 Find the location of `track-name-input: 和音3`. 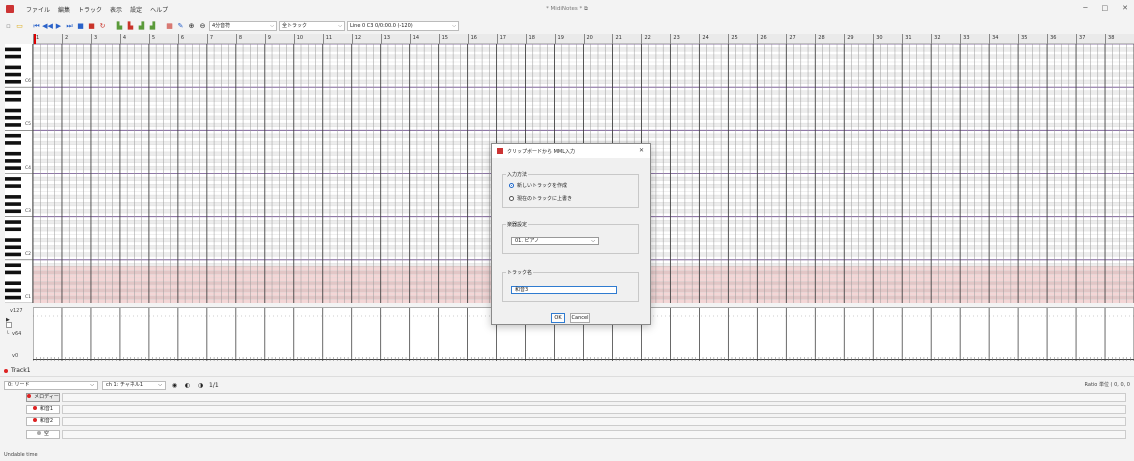

track-name-input: 和音3 is located at coordinates (564, 290).